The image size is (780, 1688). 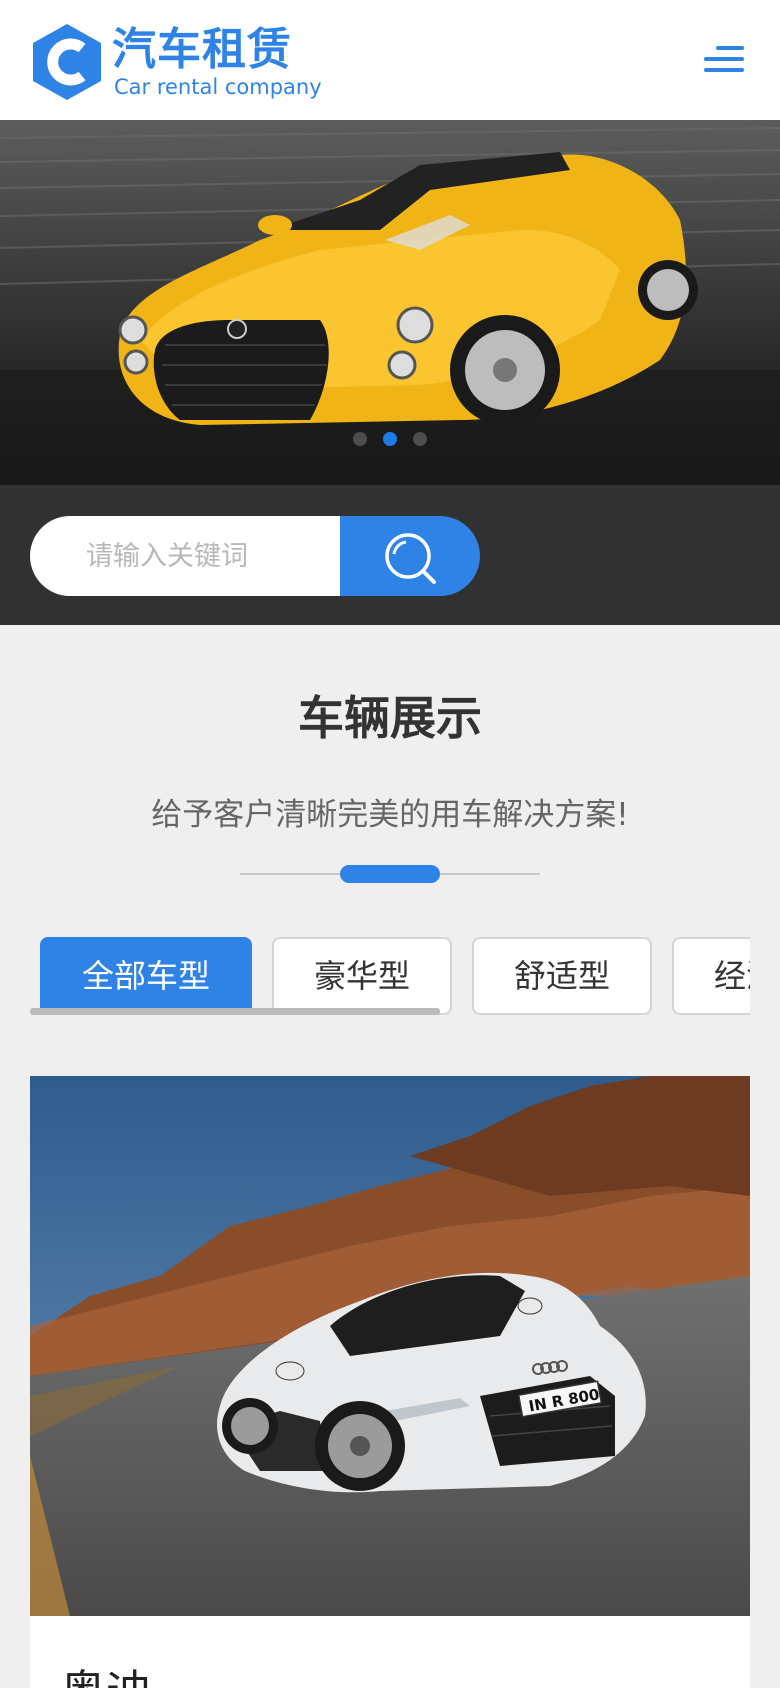 What do you see at coordinates (106, 1676) in the screenshot?
I see `car-name: 奥迪` at bounding box center [106, 1676].